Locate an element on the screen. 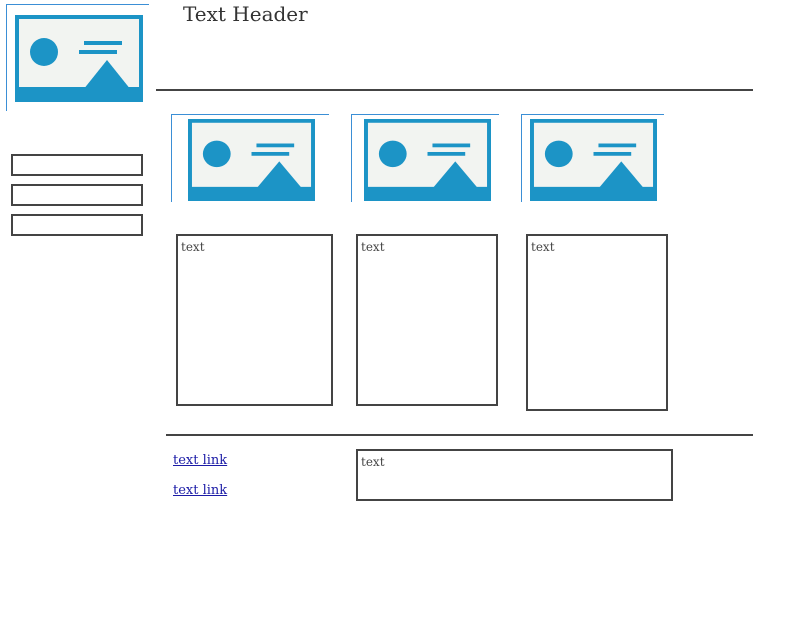 This screenshot has width=787, height=634. card-3-image-placeholder-icon is located at coordinates (593, 160).